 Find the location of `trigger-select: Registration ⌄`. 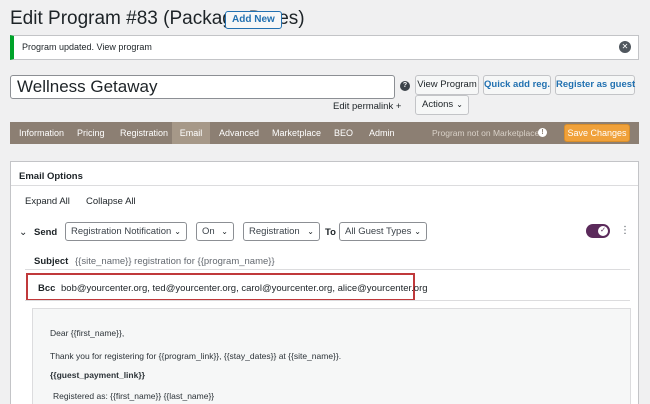

trigger-select: Registration ⌄ is located at coordinates (281, 231).